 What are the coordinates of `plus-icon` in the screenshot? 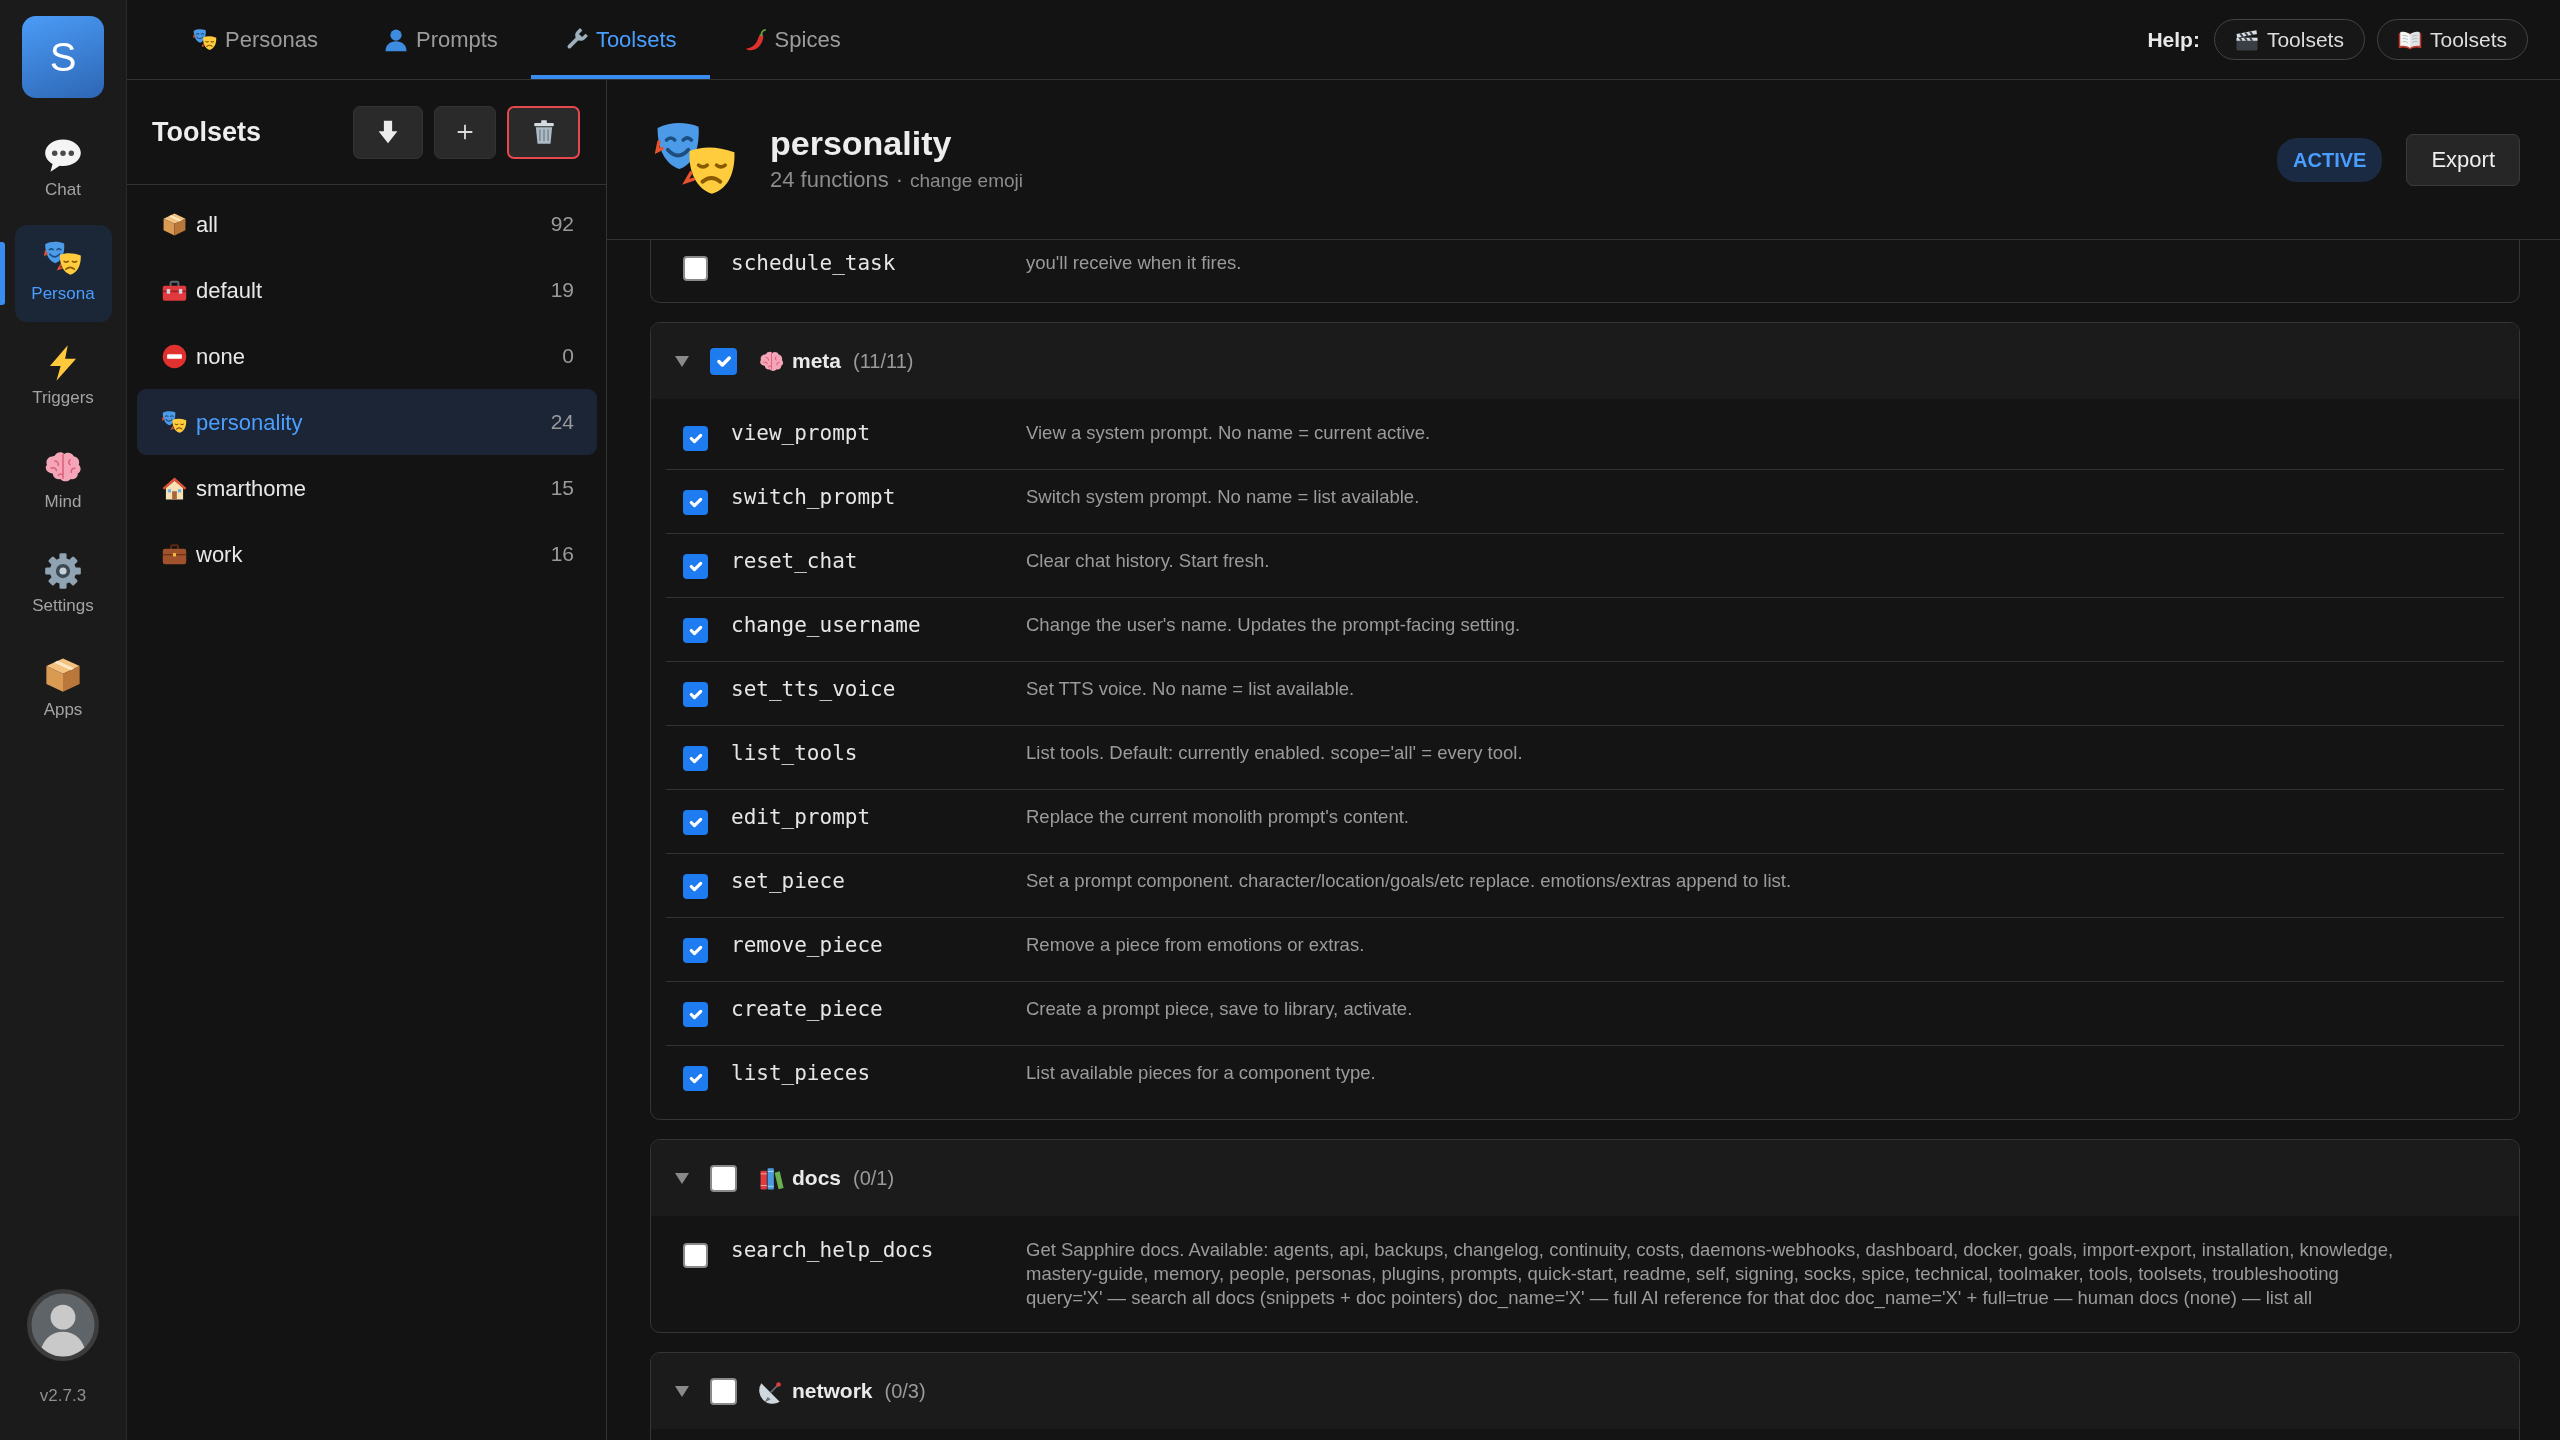 It's located at (465, 132).